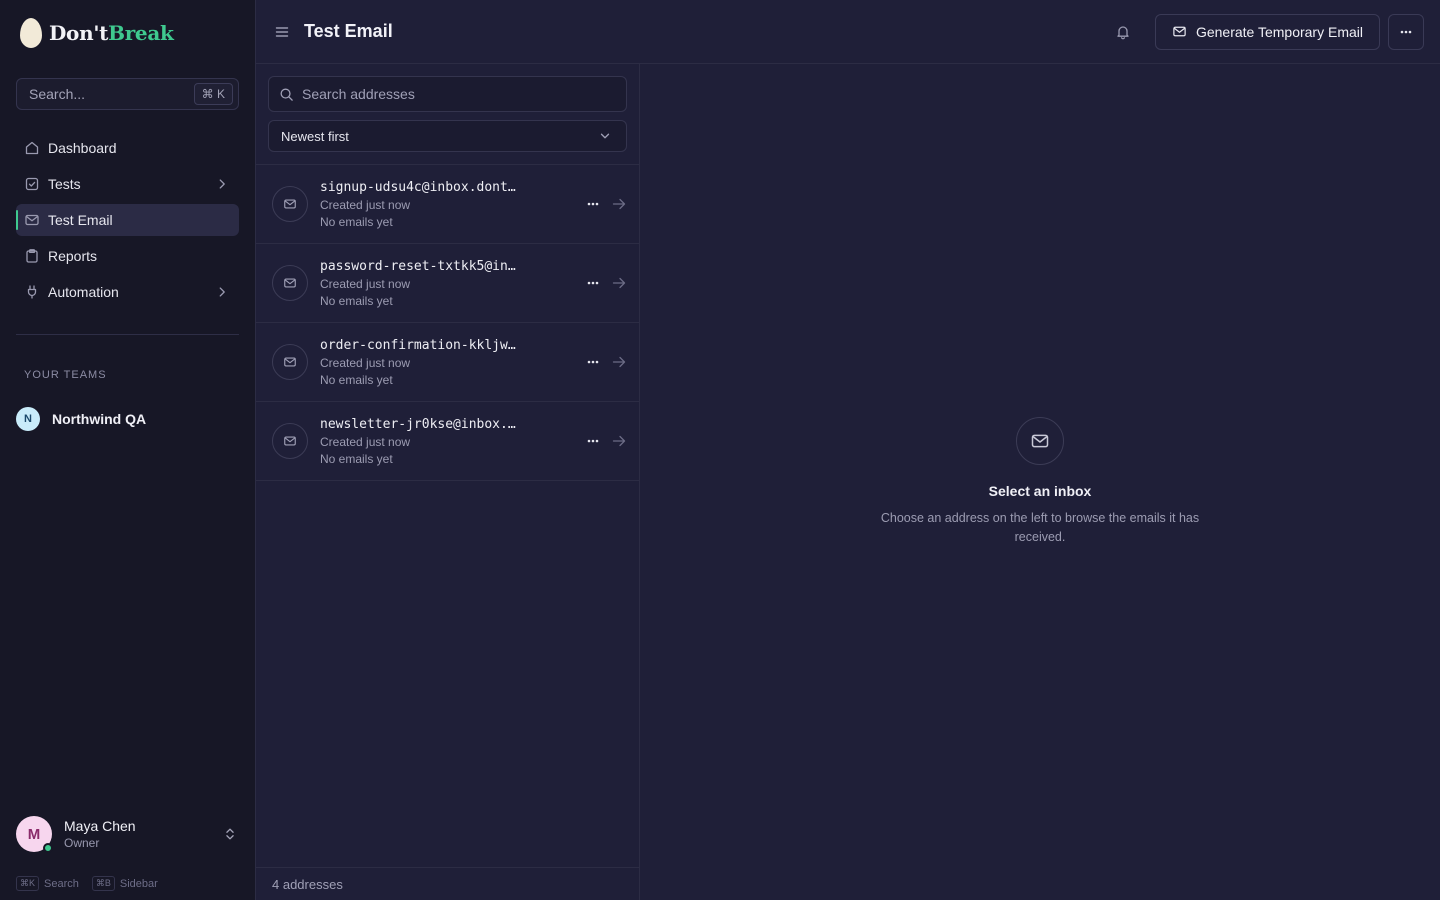 This screenshot has height=900, width=1440. I want to click on hint-key: ⌘B, so click(103, 883).